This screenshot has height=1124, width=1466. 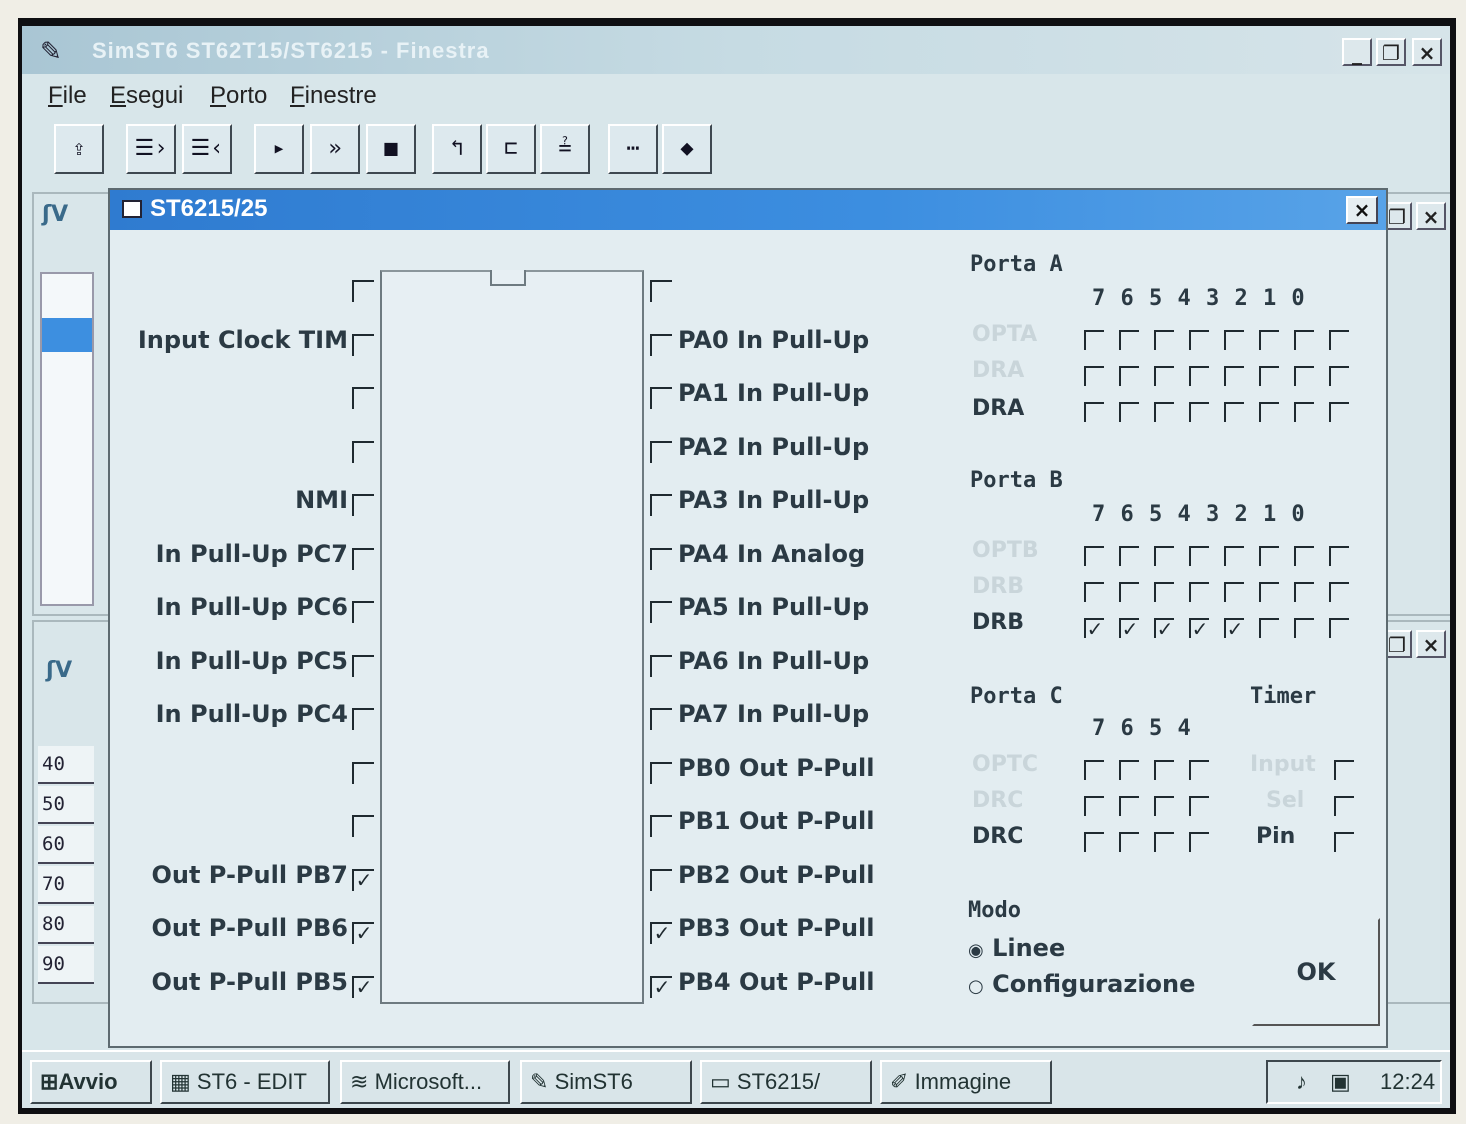 I want to click on timer-input-checkbox, so click(x=1344, y=770).